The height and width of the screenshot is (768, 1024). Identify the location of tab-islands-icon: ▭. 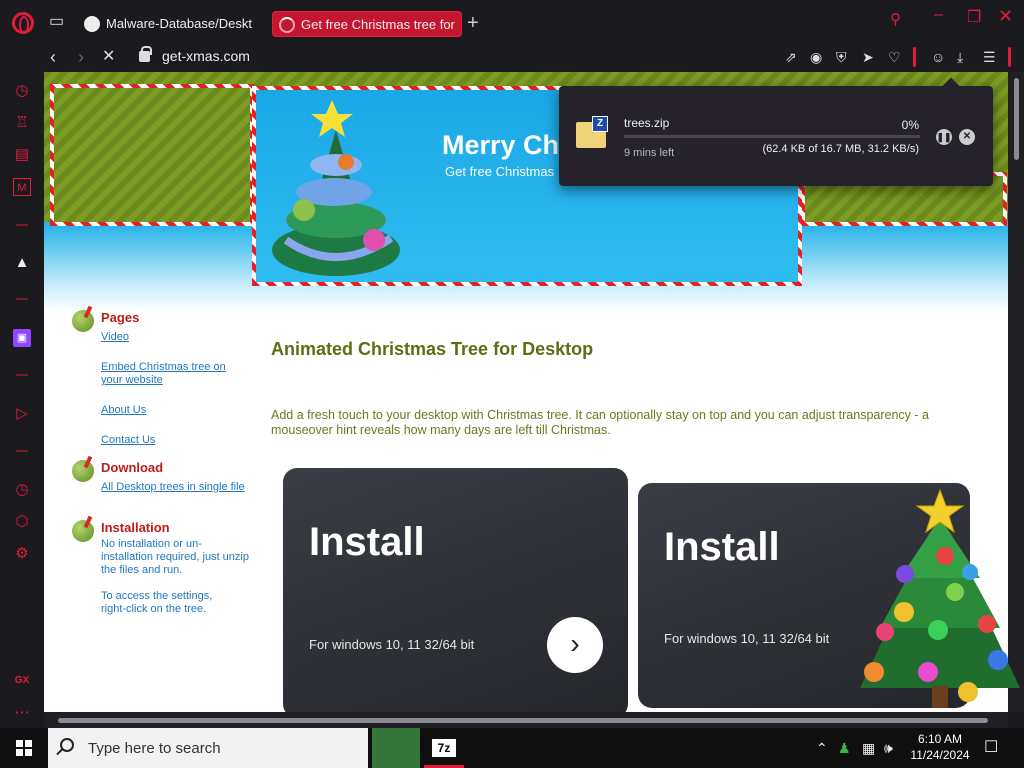
(56, 22).